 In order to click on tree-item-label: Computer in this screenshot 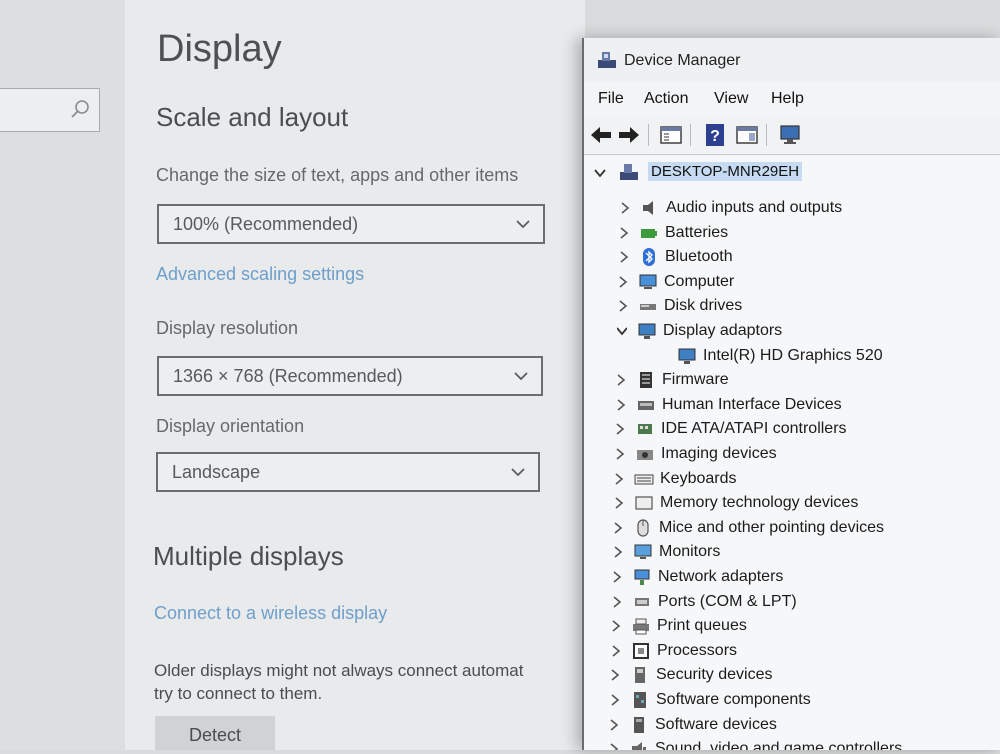, I will do `click(699, 281)`.